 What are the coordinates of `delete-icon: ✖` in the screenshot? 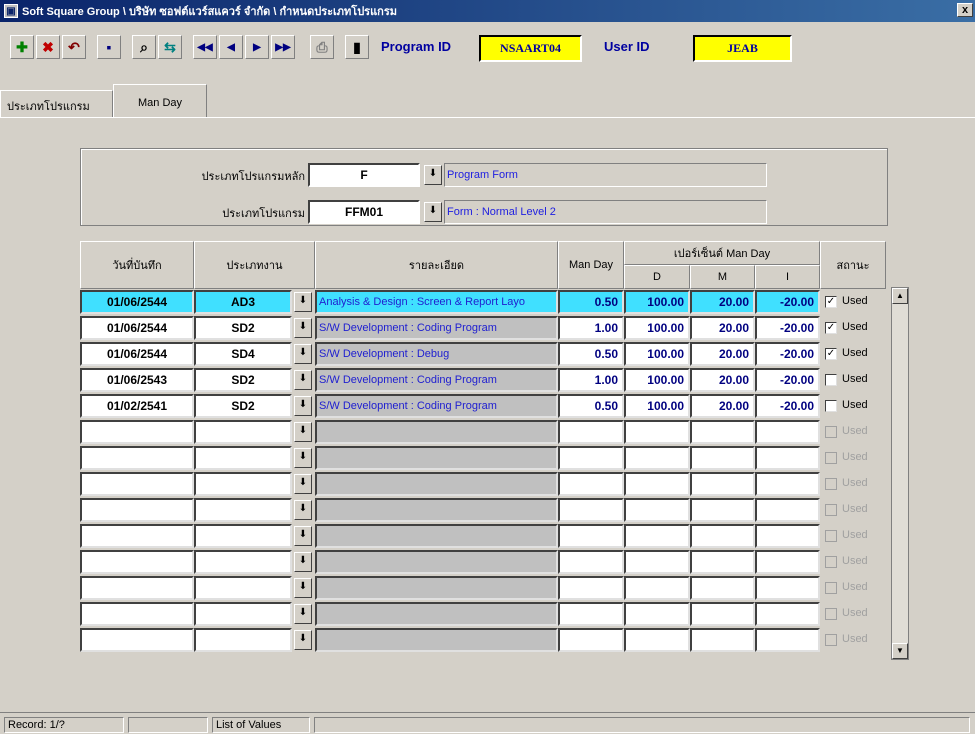 It's located at (48, 47).